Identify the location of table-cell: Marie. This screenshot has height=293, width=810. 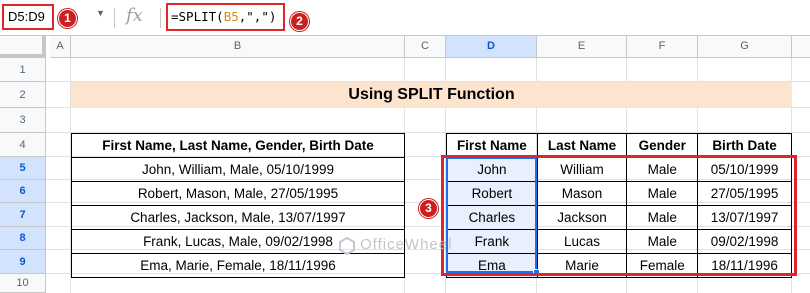
(582, 265).